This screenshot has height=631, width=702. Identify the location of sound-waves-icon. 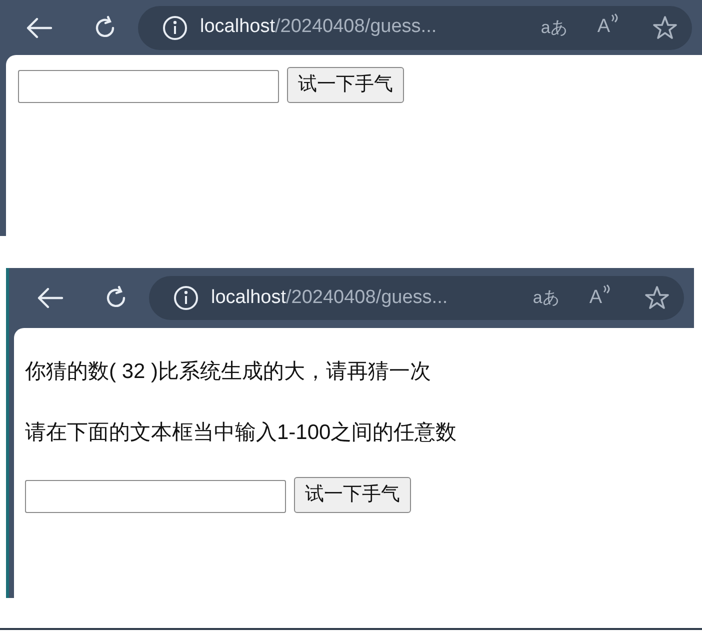
(607, 290).